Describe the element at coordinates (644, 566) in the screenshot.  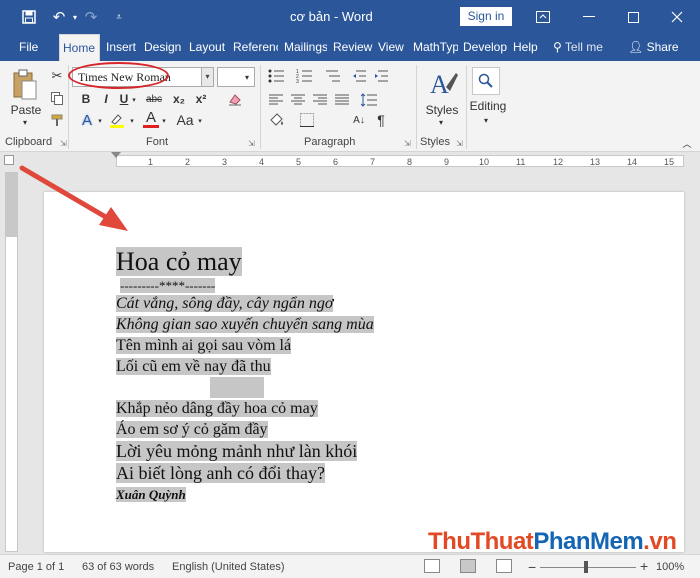
I see `zoom-in-button: +` at that location.